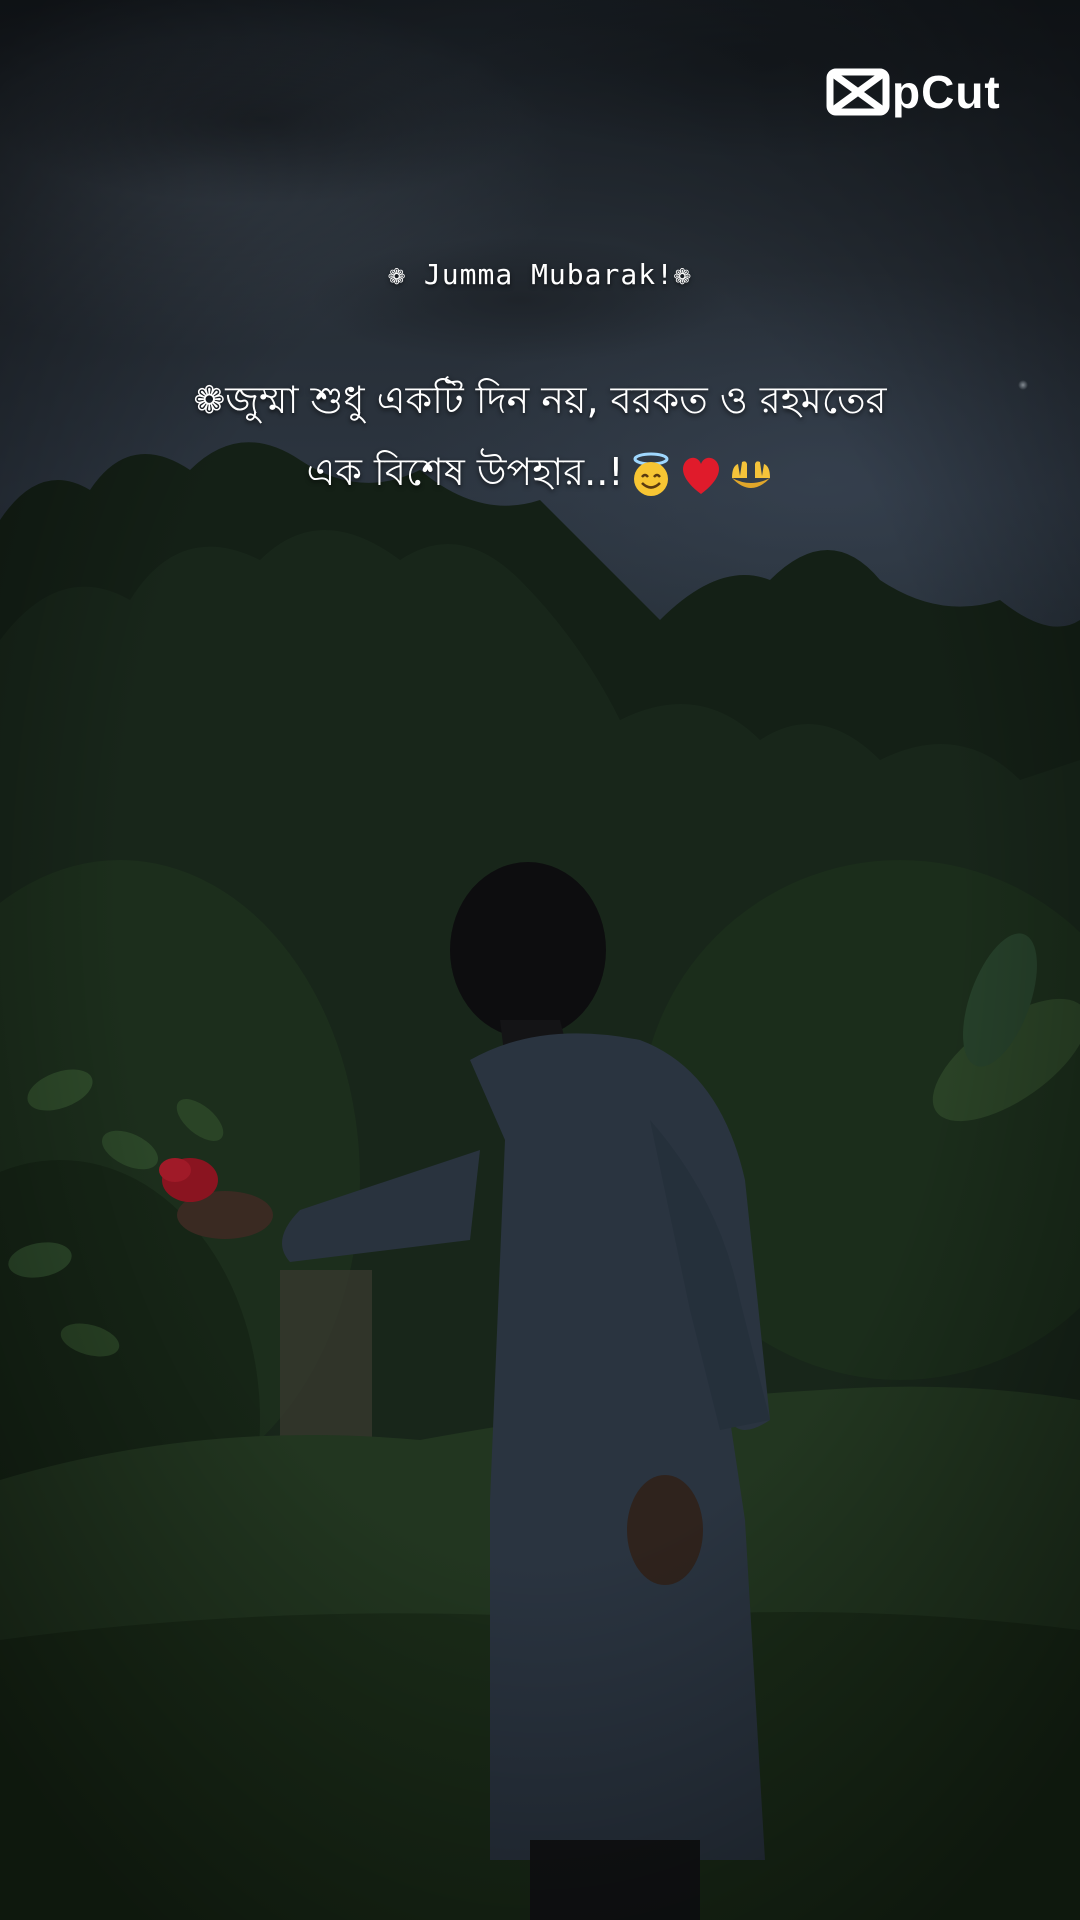 This screenshot has width=1080, height=1920. What do you see at coordinates (528, 950) in the screenshot?
I see `head` at bounding box center [528, 950].